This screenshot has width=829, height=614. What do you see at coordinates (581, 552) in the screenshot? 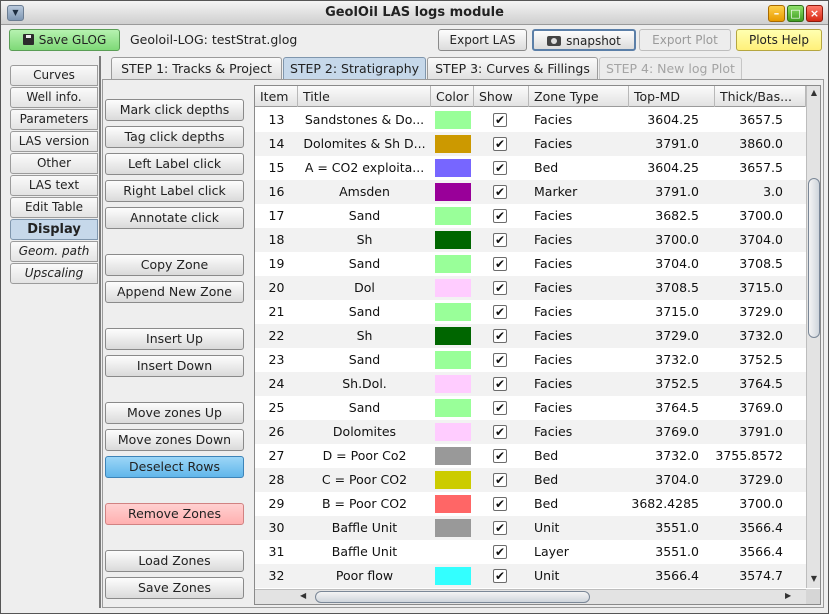
I see `zone-type-cell: Layer` at bounding box center [581, 552].